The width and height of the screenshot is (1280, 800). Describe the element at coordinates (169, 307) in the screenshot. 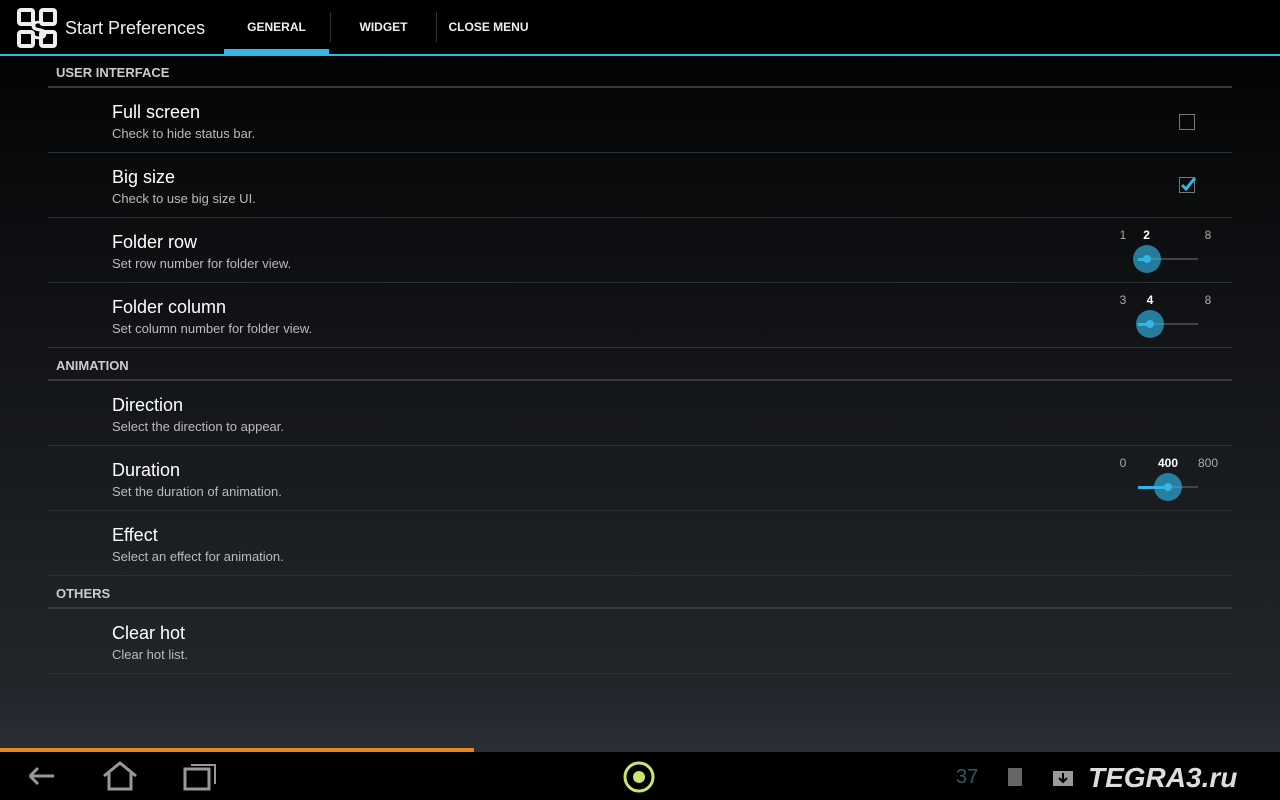

I see `pref-title: Folder column` at that location.